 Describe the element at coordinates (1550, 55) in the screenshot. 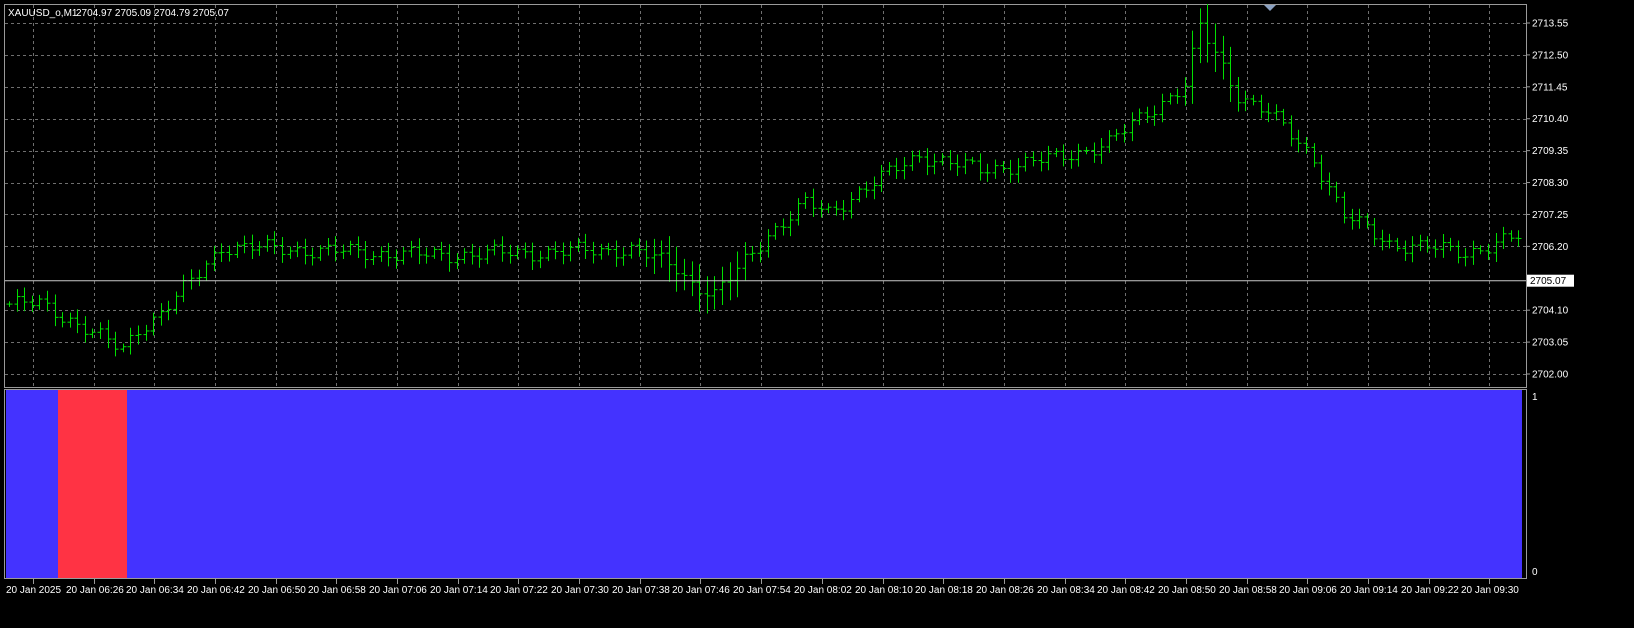

I see `price-tick-label: 2712.50` at that location.